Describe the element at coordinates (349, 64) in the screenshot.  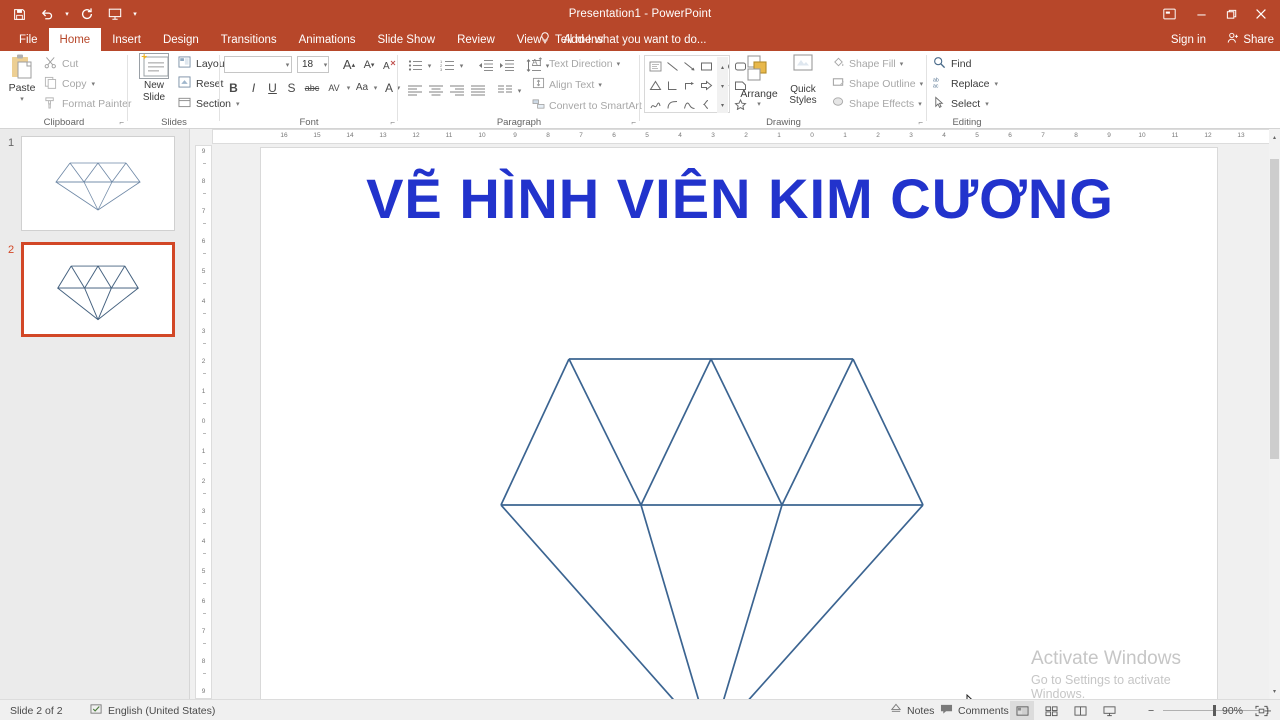
I see `grow-font-button: A ▴` at that location.